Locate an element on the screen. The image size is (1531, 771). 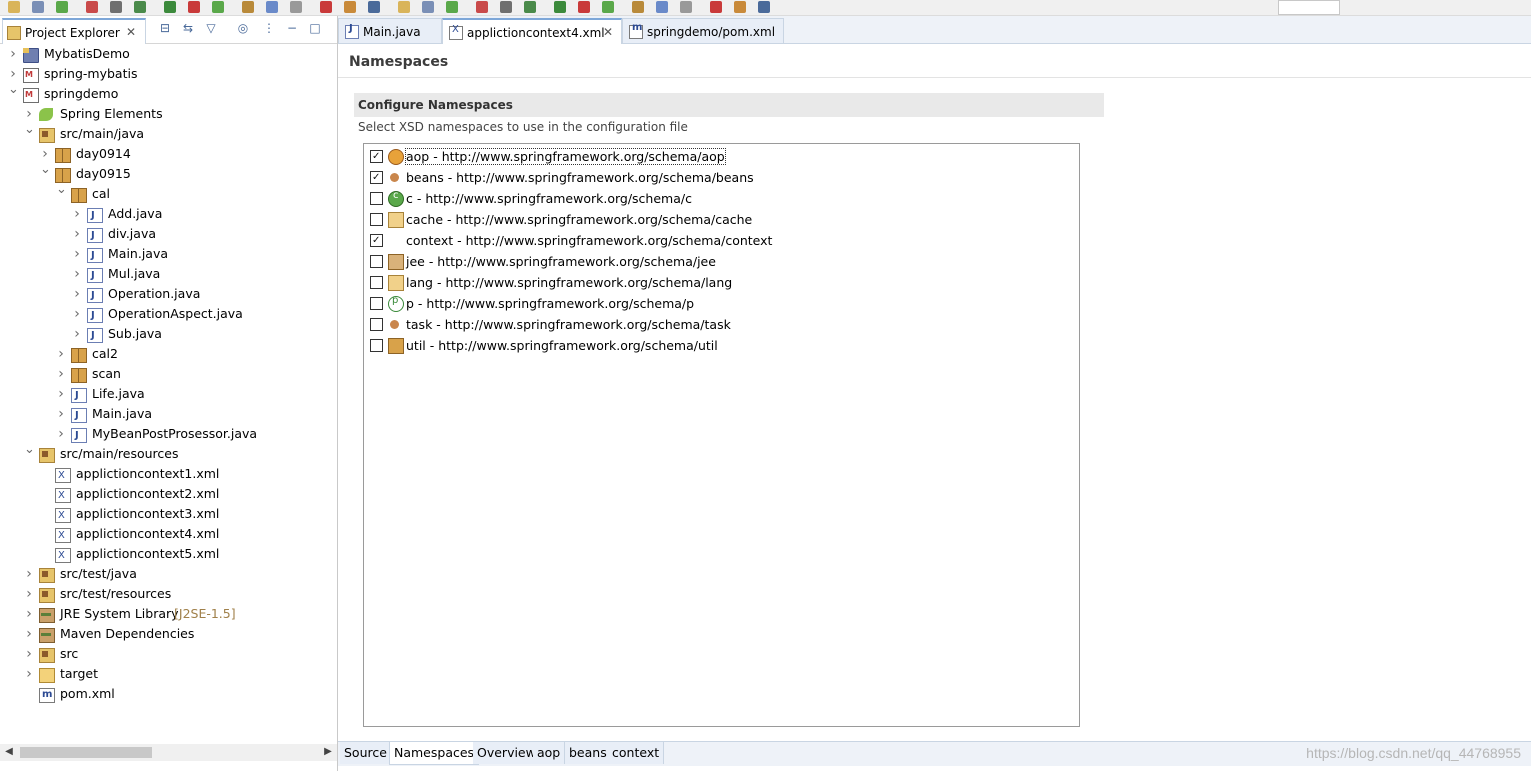
scroll-left-icon: ◀ is located at coordinates (9, 752).